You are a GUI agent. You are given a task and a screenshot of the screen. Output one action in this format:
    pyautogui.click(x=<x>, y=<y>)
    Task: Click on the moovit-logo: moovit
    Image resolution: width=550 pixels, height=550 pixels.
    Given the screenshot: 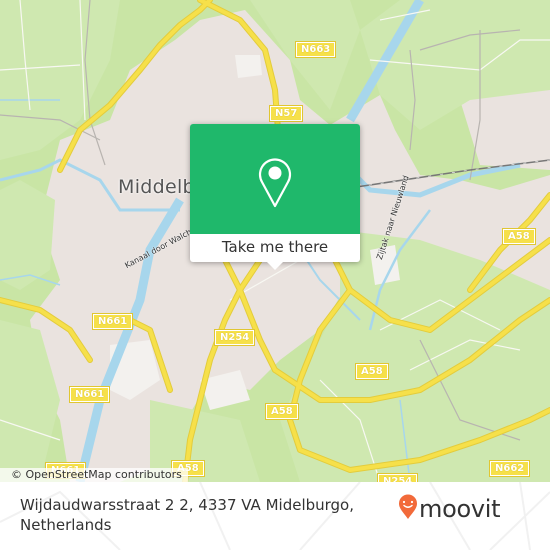 What is the action you would take?
    pyautogui.click(x=449, y=509)
    